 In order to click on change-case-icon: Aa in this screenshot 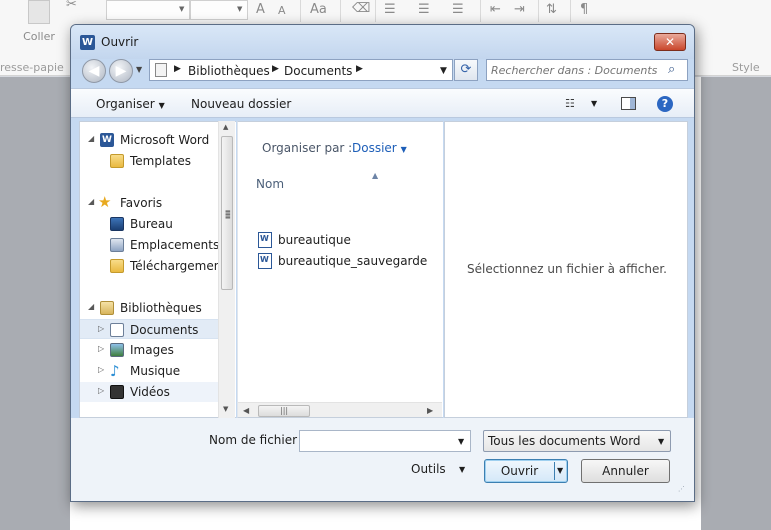, I will do `click(318, 9)`.